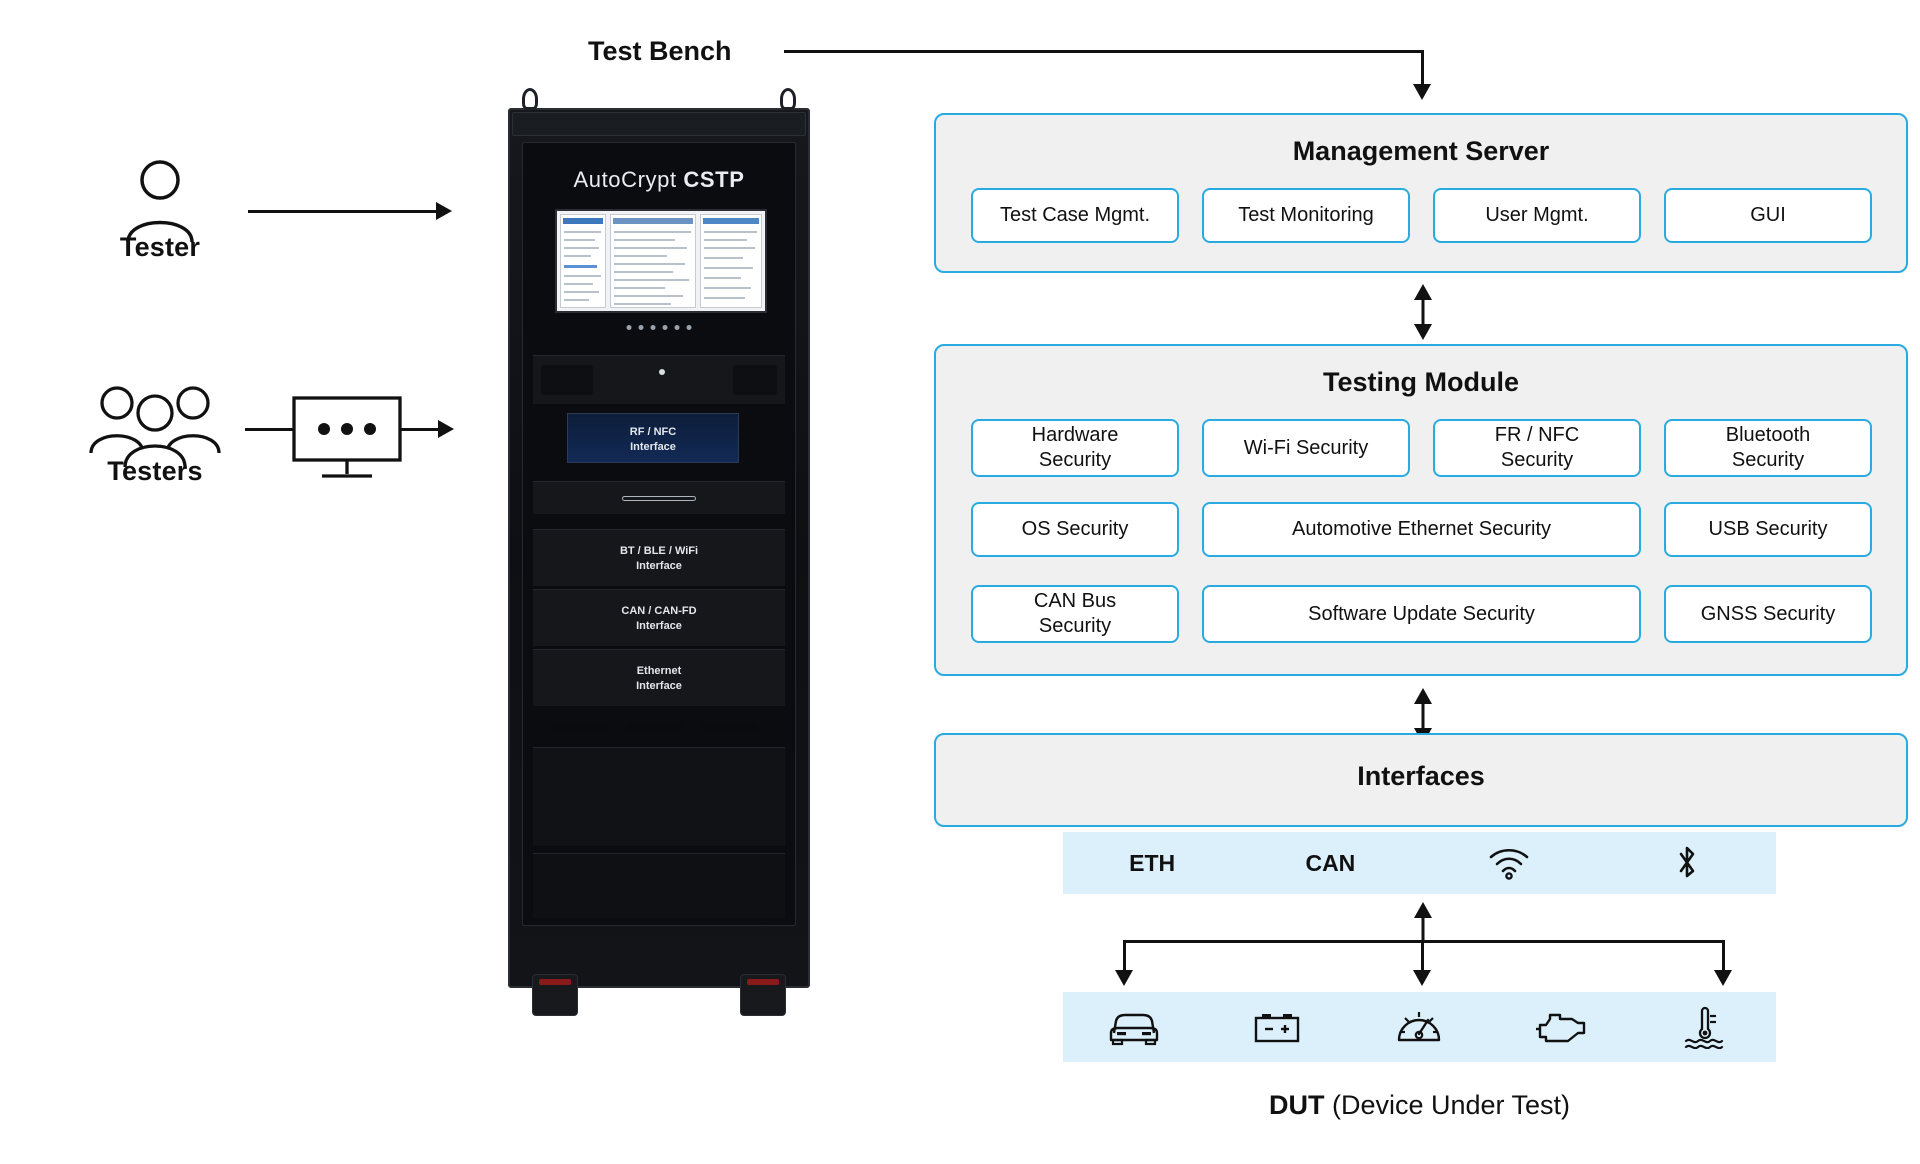 The image size is (1920, 1164). Describe the element at coordinates (659, 625) in the screenshot. I see `can-line2: Interface` at that location.